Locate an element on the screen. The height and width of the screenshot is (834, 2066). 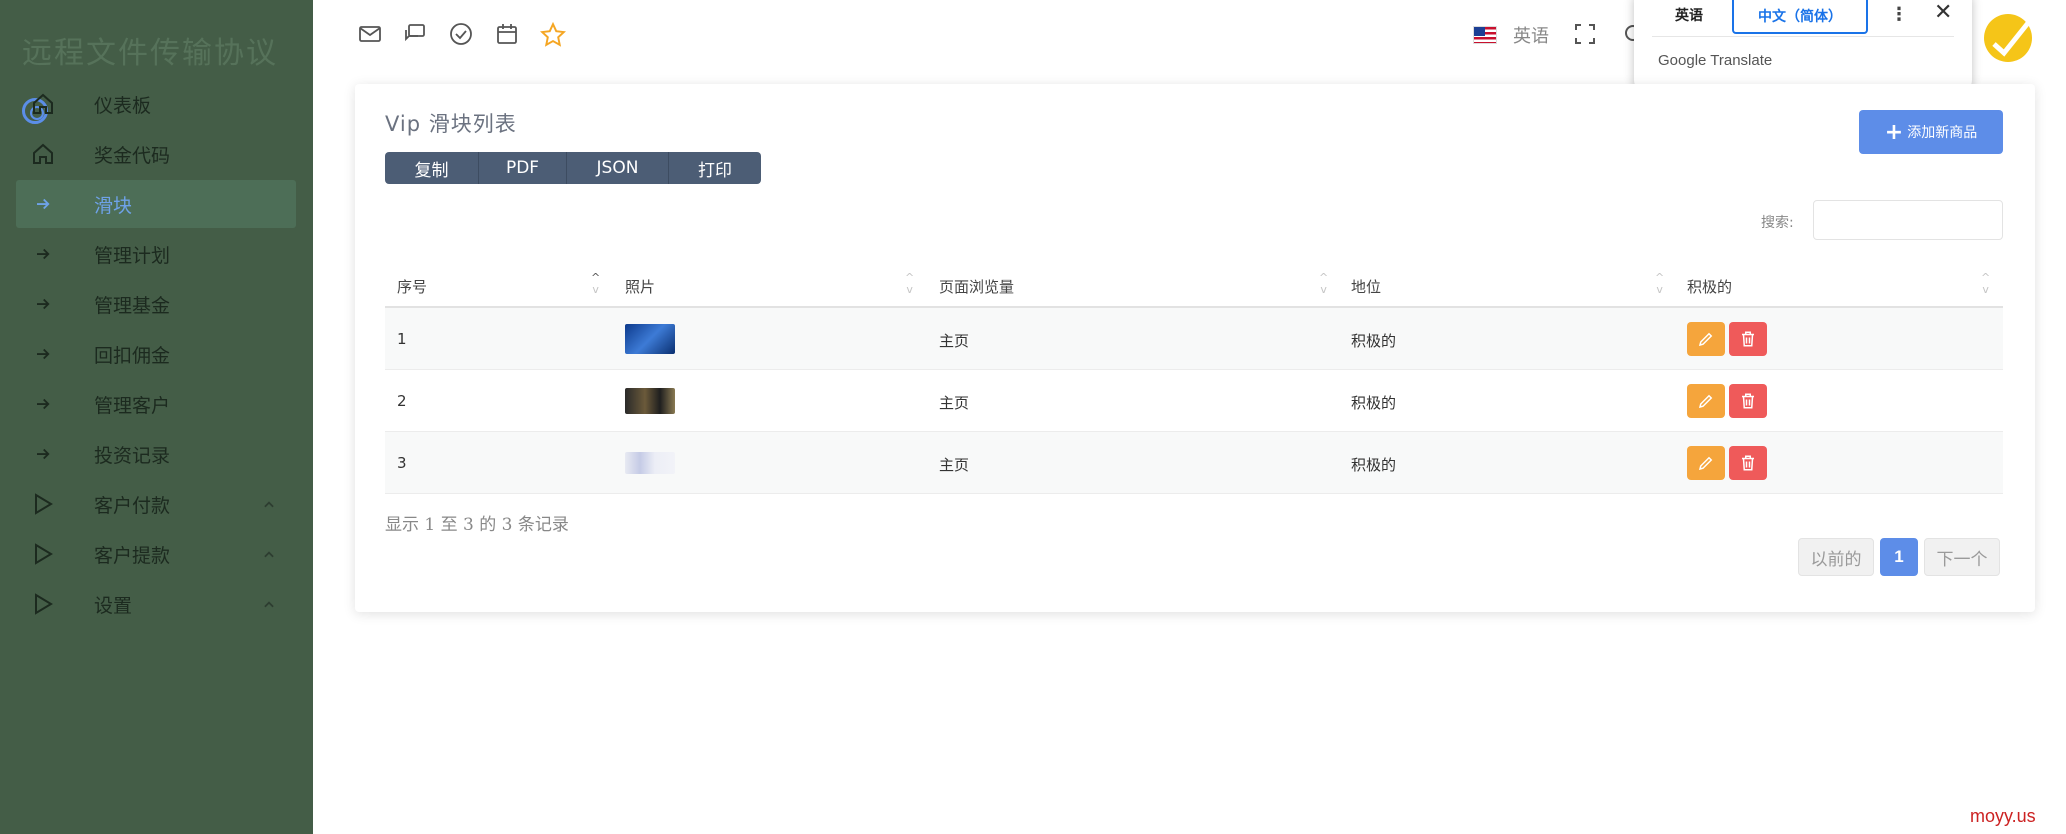
fullscreen-icon is located at coordinates (1585, 36).